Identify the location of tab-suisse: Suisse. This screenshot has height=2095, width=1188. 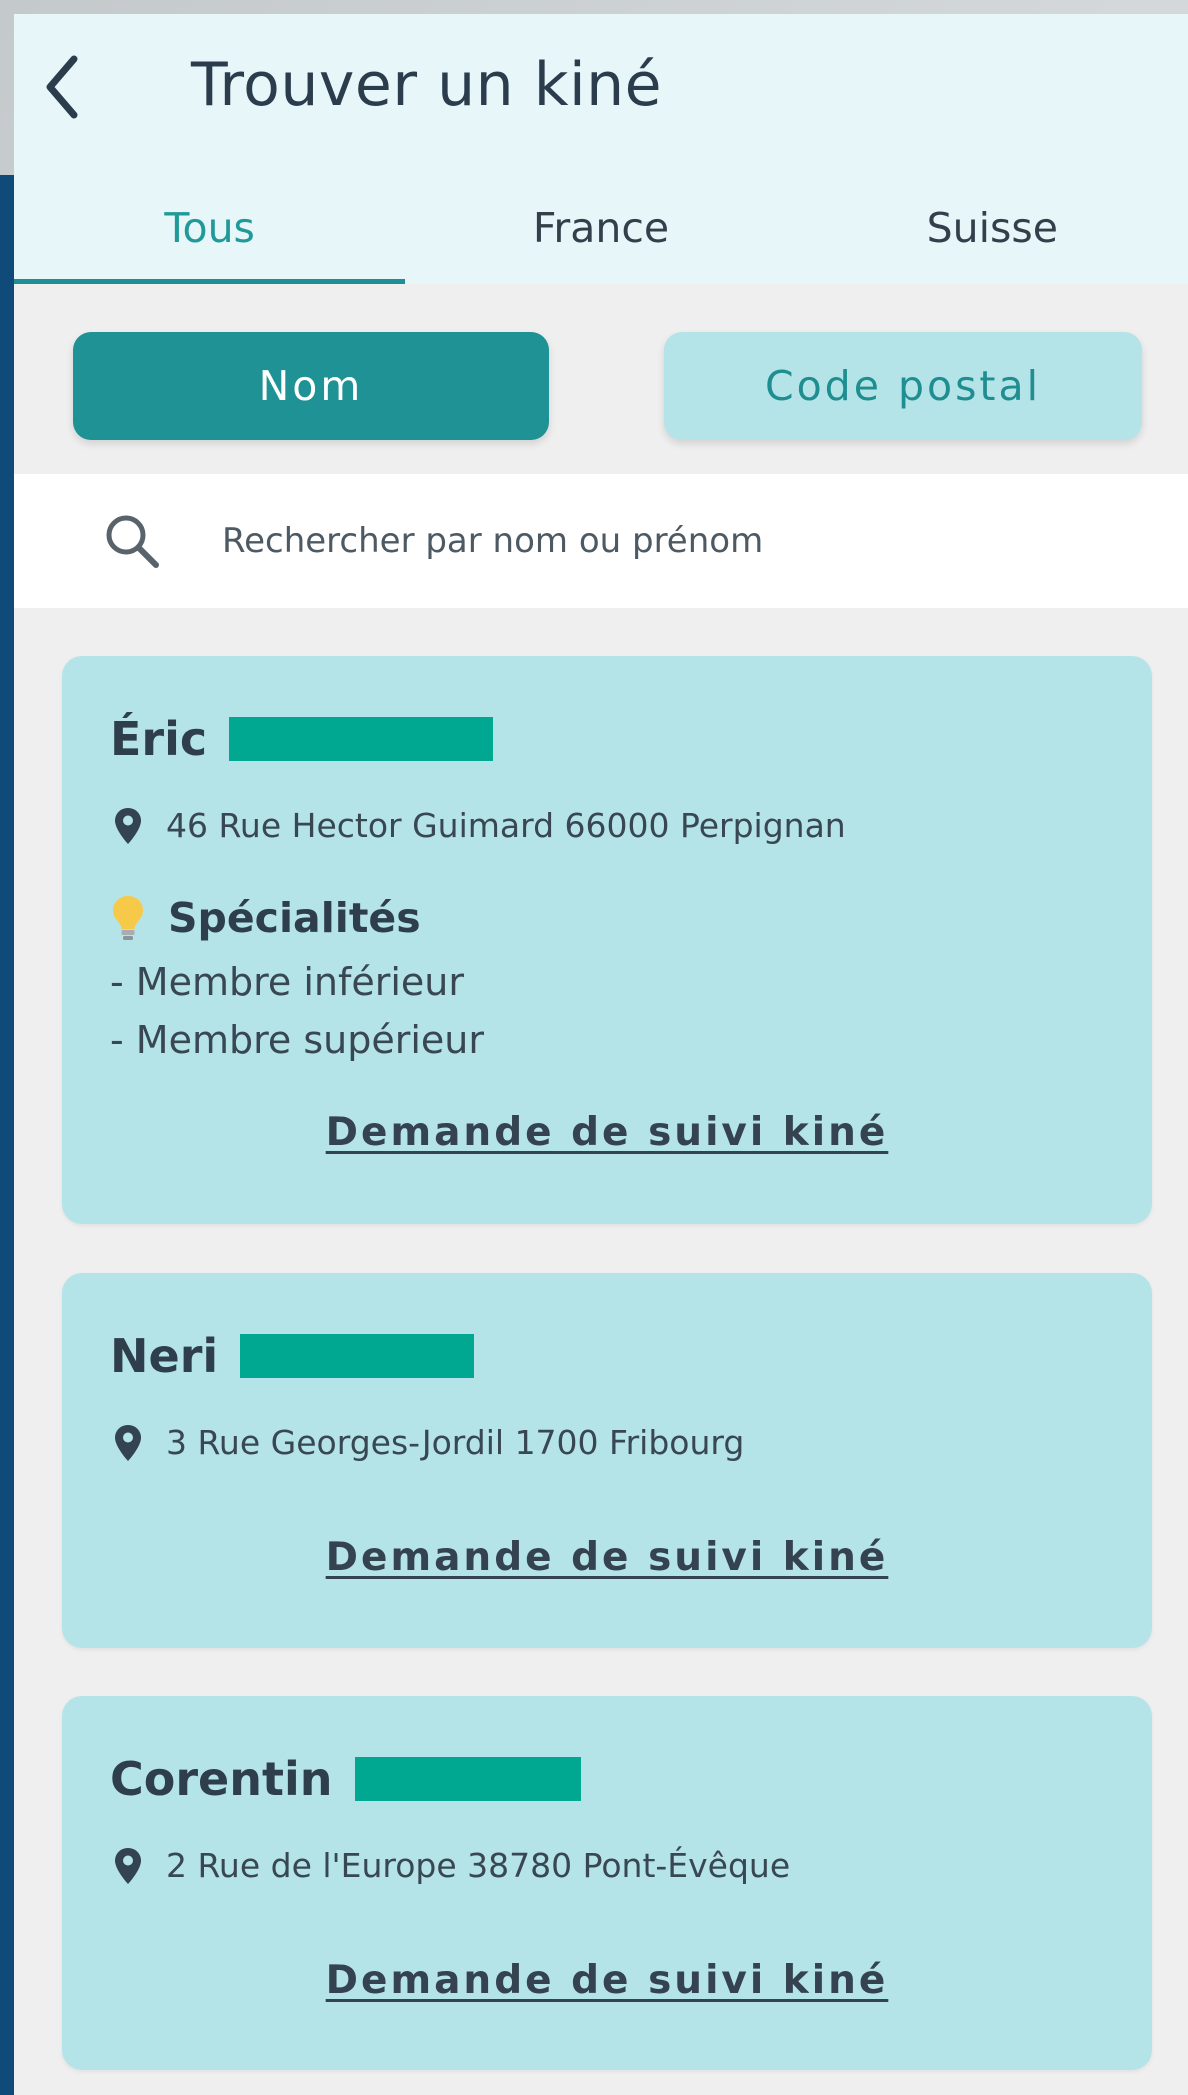
(992, 234).